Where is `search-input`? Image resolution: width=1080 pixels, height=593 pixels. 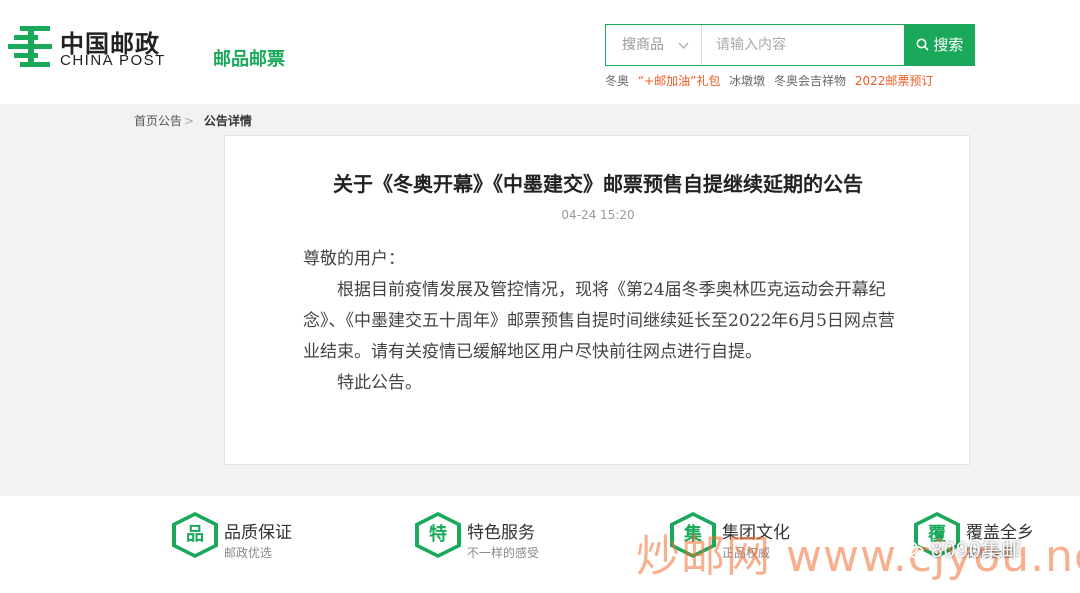
search-input is located at coordinates (804, 45).